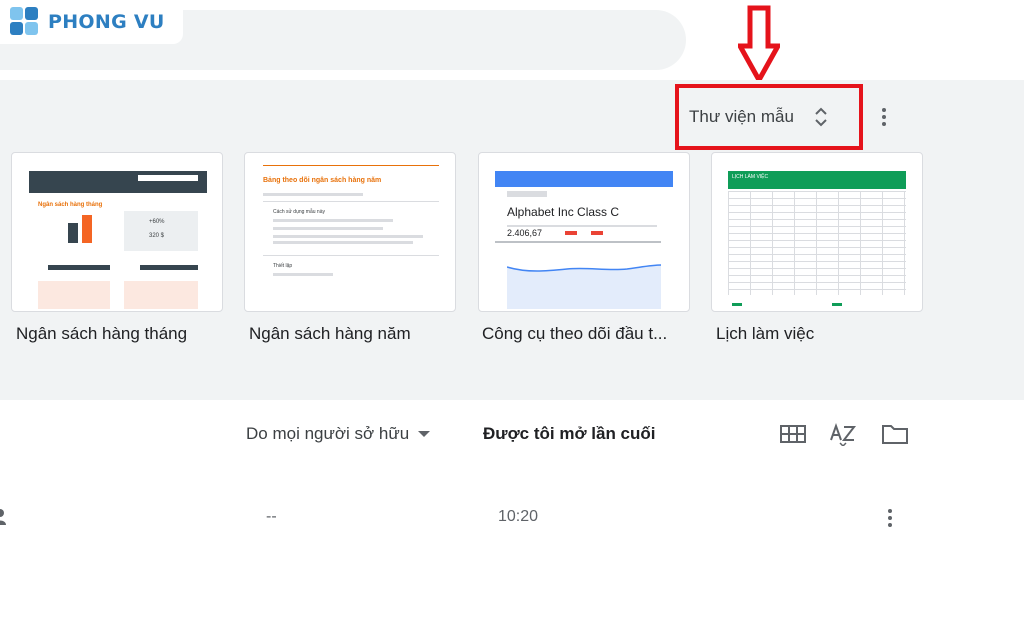 The height and width of the screenshot is (640, 1024). Describe the element at coordinates (817, 243) in the screenshot. I see `thumb-schedule-grid` at that location.